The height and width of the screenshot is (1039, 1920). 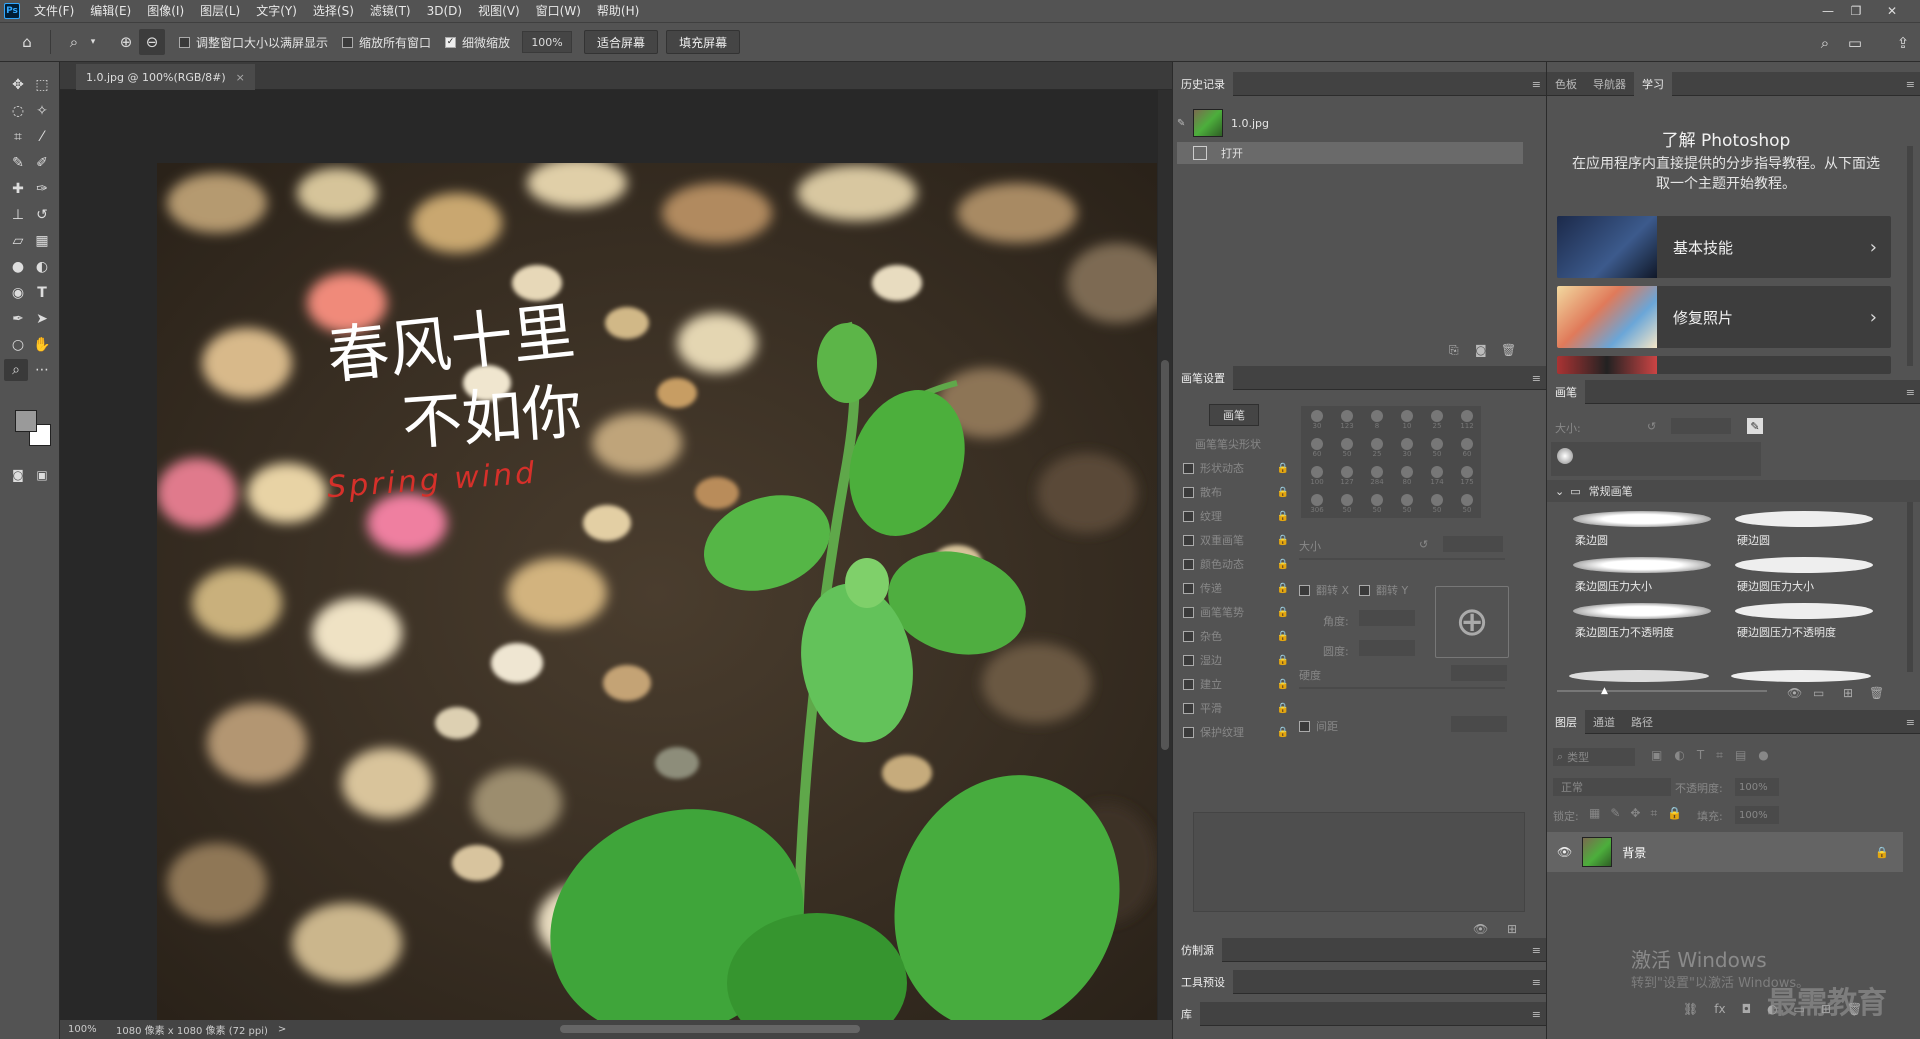 What do you see at coordinates (1479, 724) in the screenshot?
I see `spacing-input` at bounding box center [1479, 724].